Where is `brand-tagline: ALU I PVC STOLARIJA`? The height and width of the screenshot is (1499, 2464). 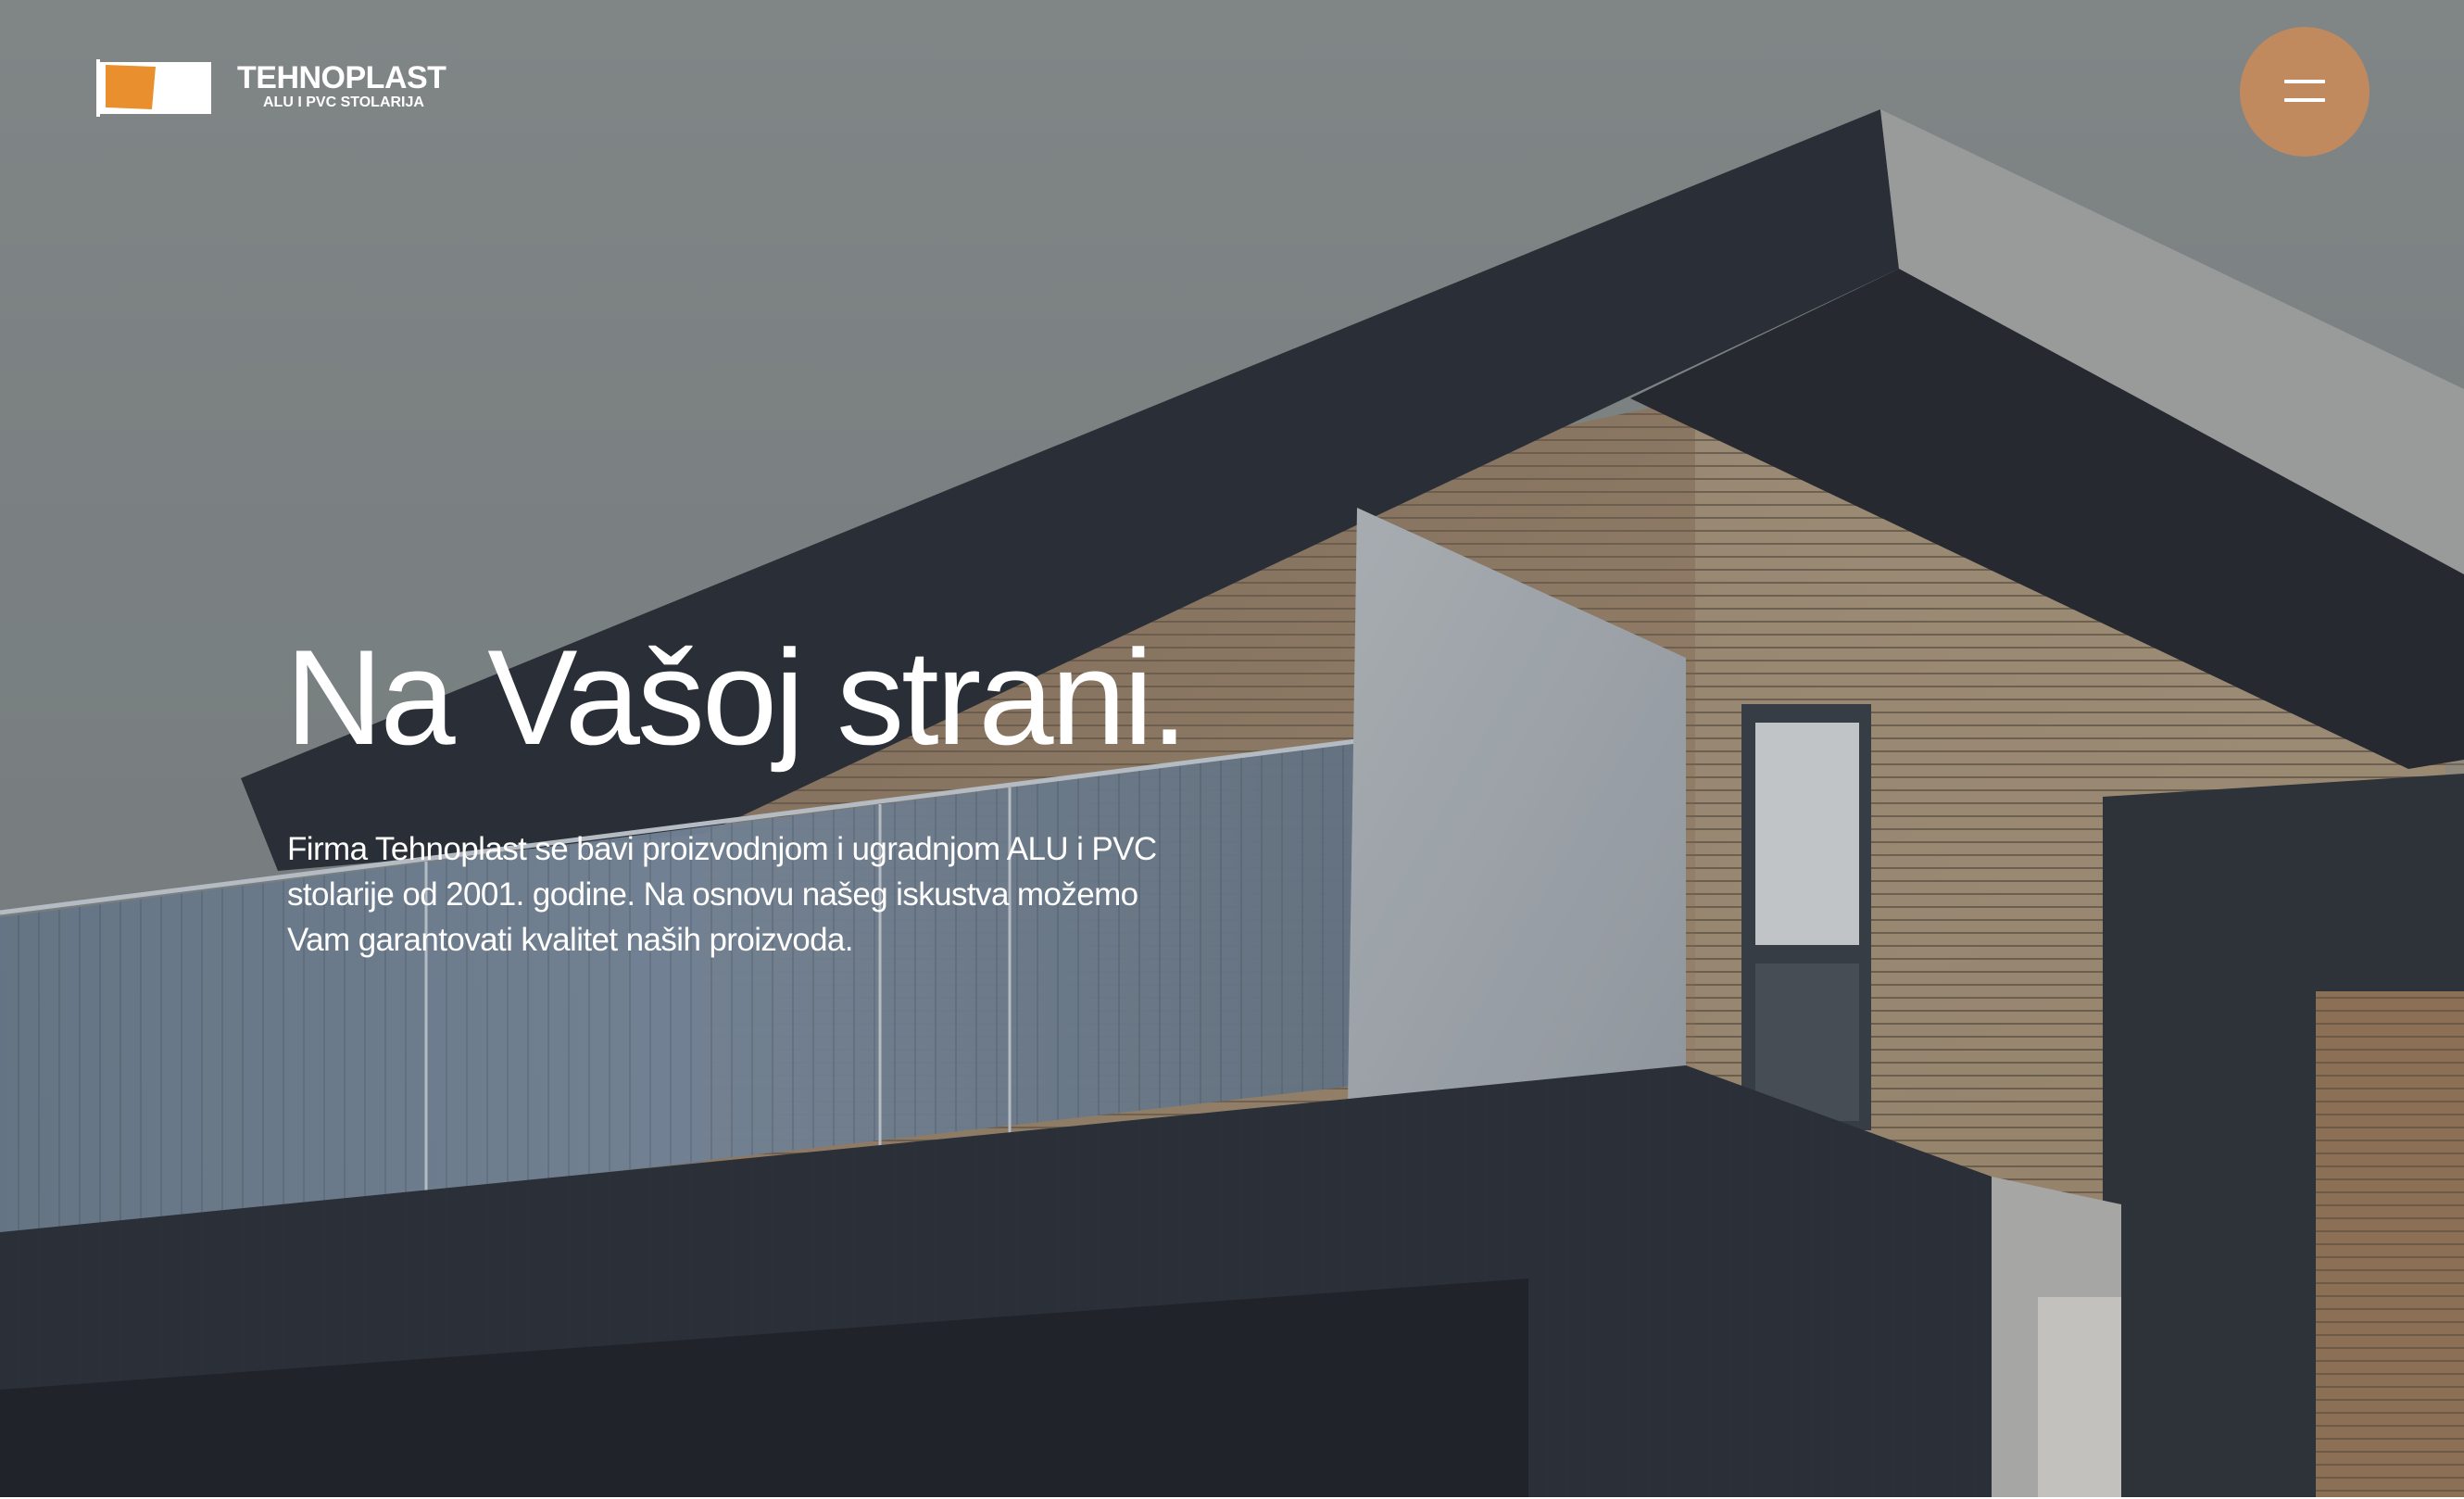
brand-tagline: ALU I PVC STOLARIJA is located at coordinates (343, 102).